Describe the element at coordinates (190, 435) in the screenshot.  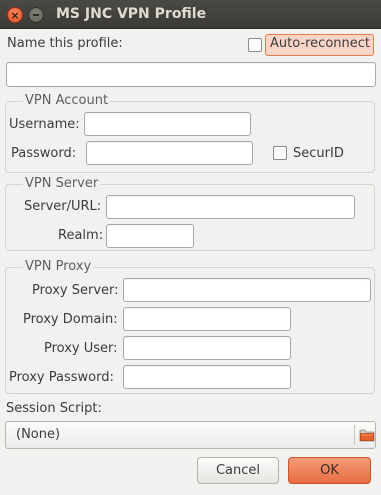
I see `session-script-chooser: (None)` at that location.